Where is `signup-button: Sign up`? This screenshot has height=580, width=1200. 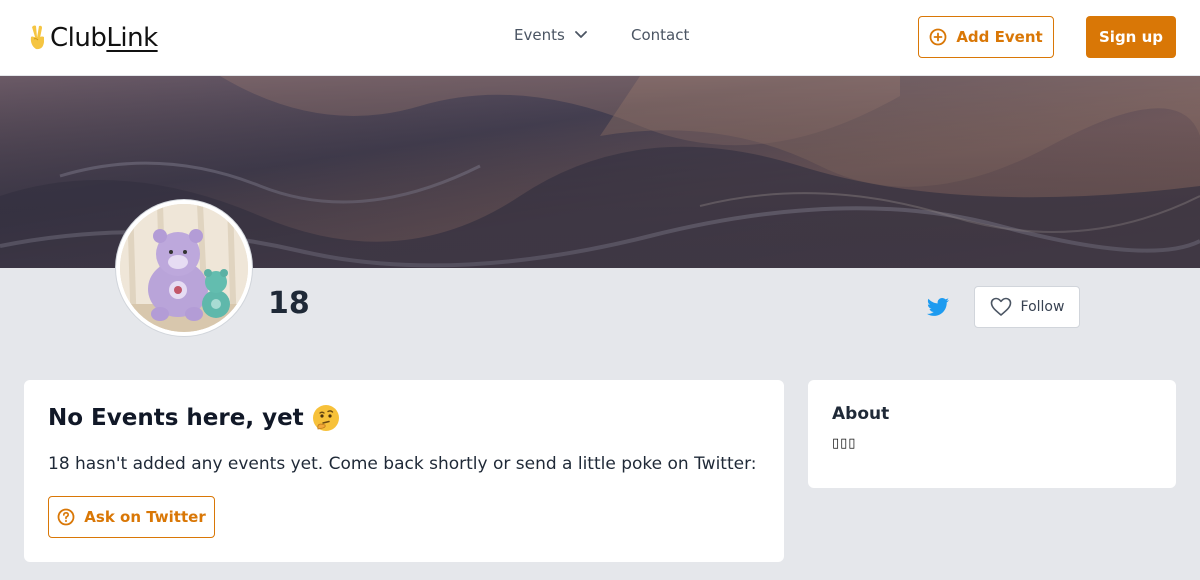
signup-button: Sign up is located at coordinates (1131, 37).